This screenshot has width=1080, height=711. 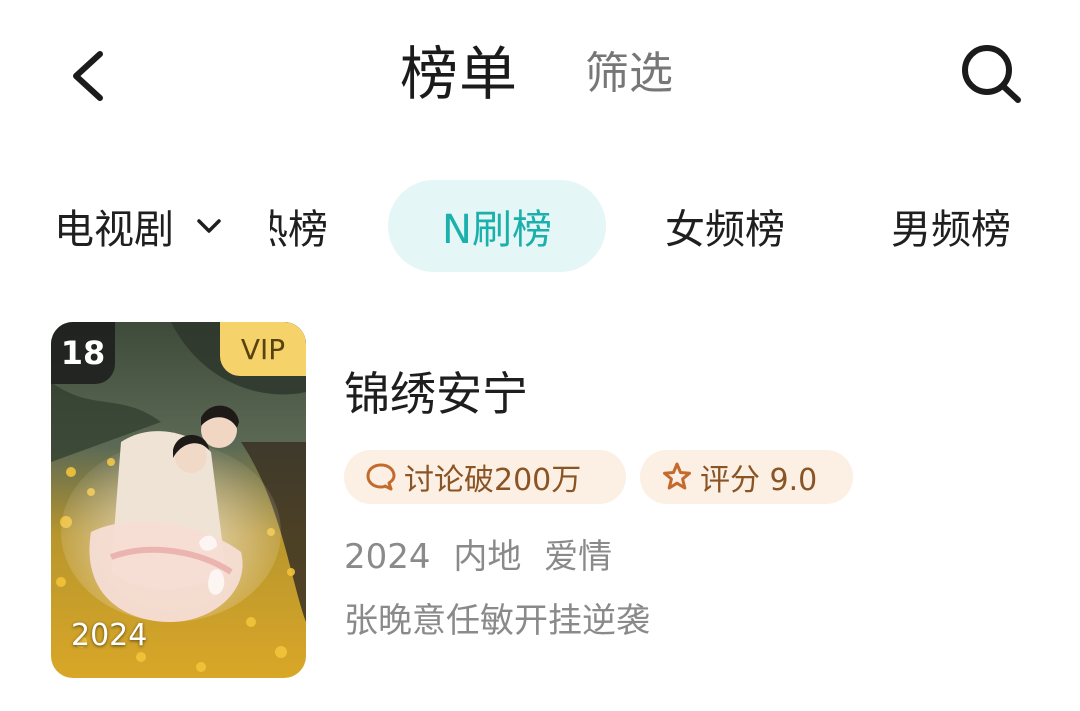 I want to click on rank-badge: 18, so click(x=83, y=353).